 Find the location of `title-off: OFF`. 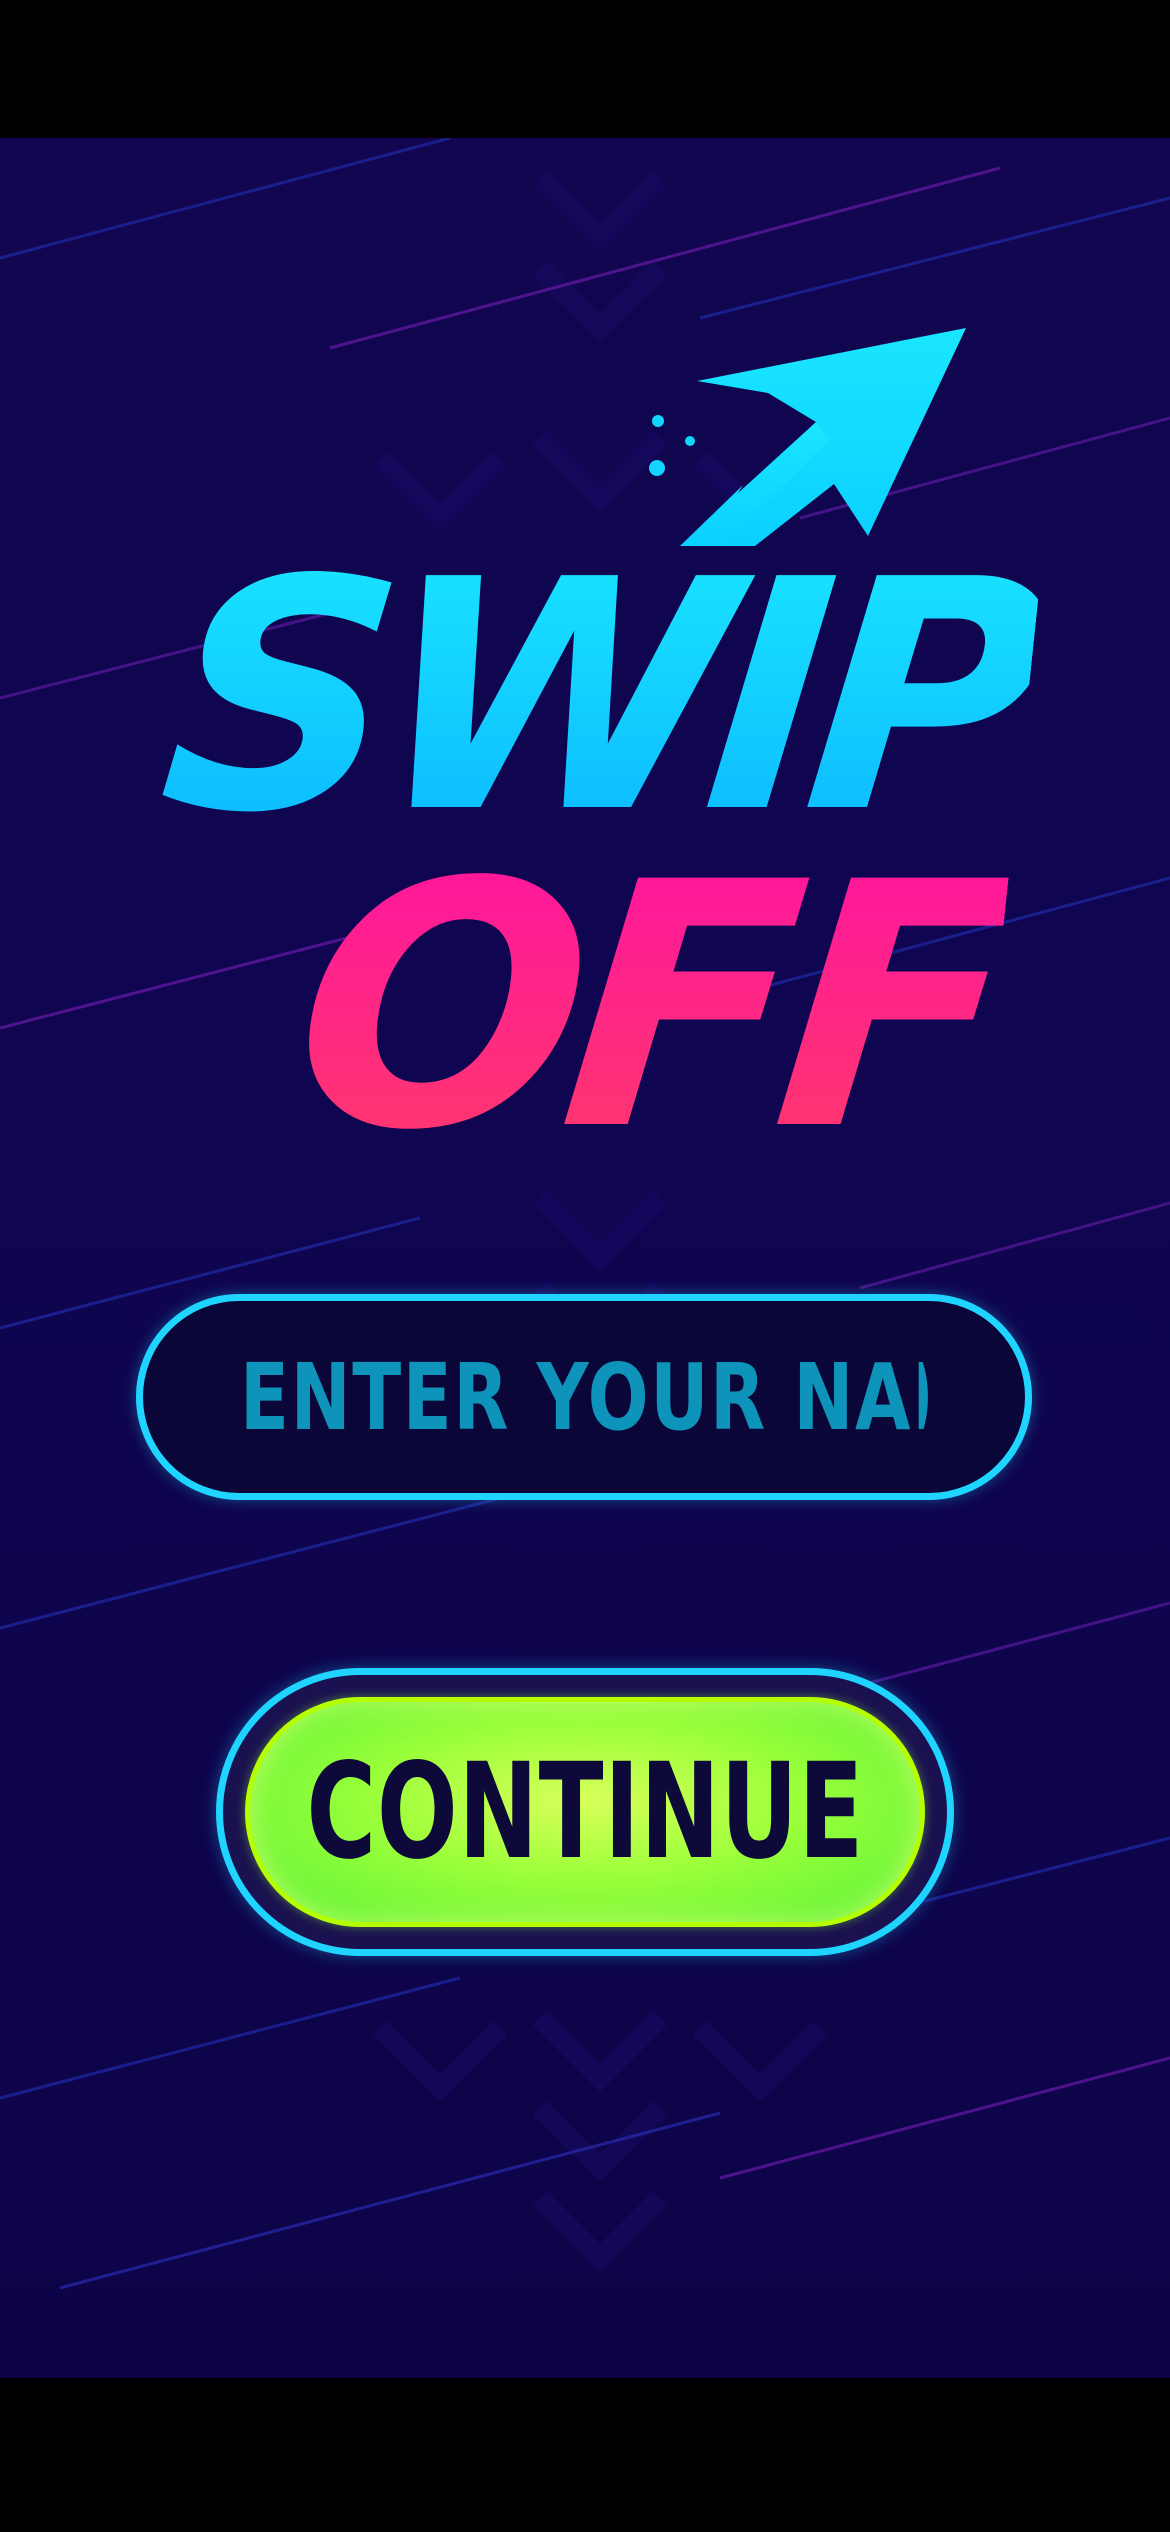

title-off: OFF is located at coordinates (647, 1007).